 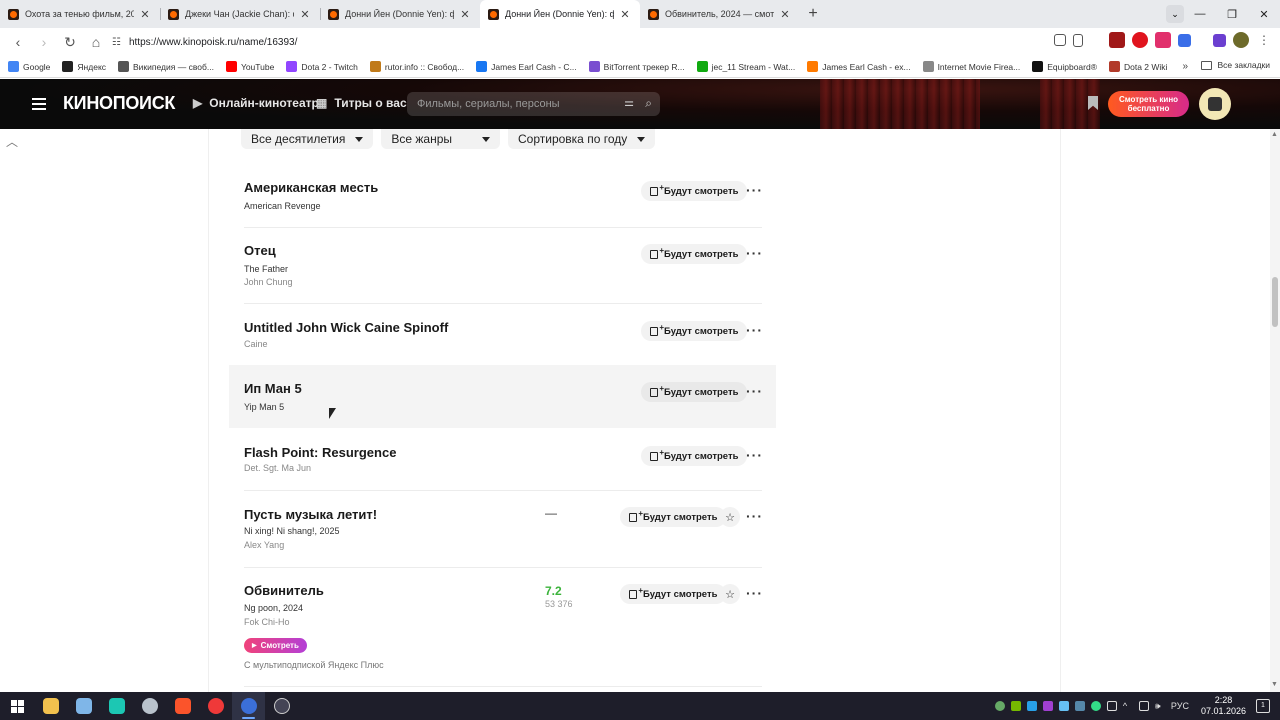 I want to click on watch-now-button: Смотреть, so click(x=275, y=645).